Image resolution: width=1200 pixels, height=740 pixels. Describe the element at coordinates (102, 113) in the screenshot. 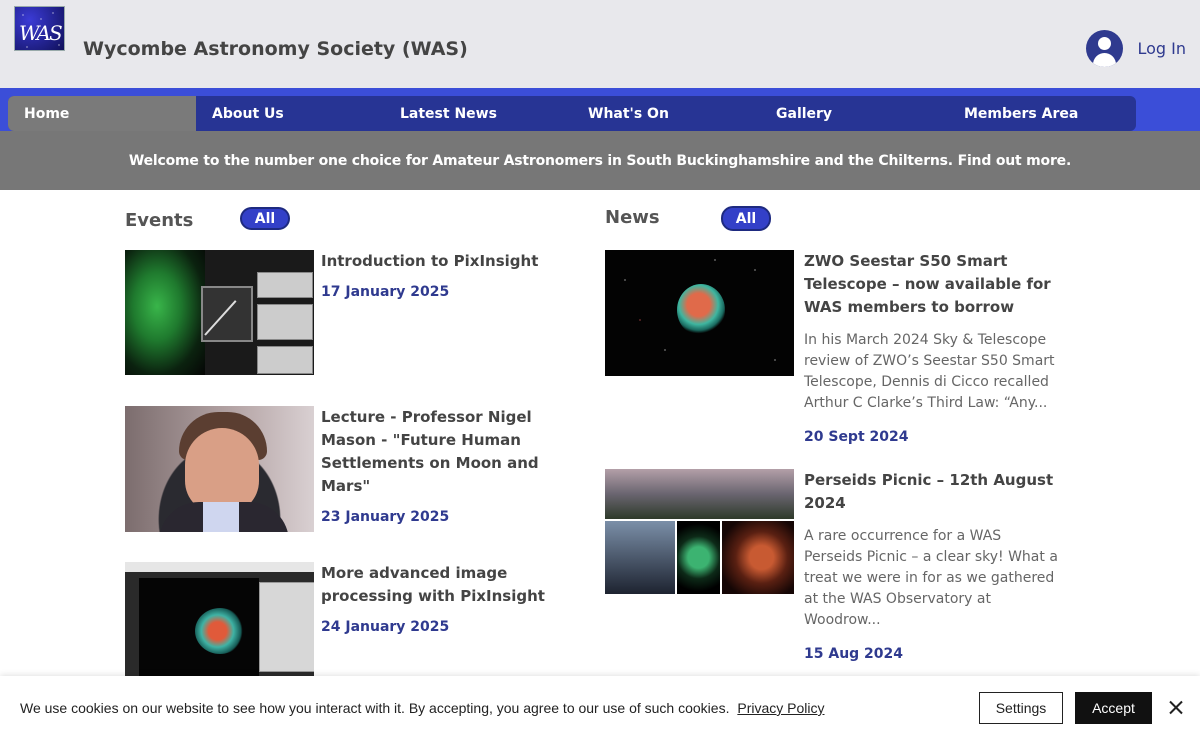

I see `nav-item-home: Home` at that location.